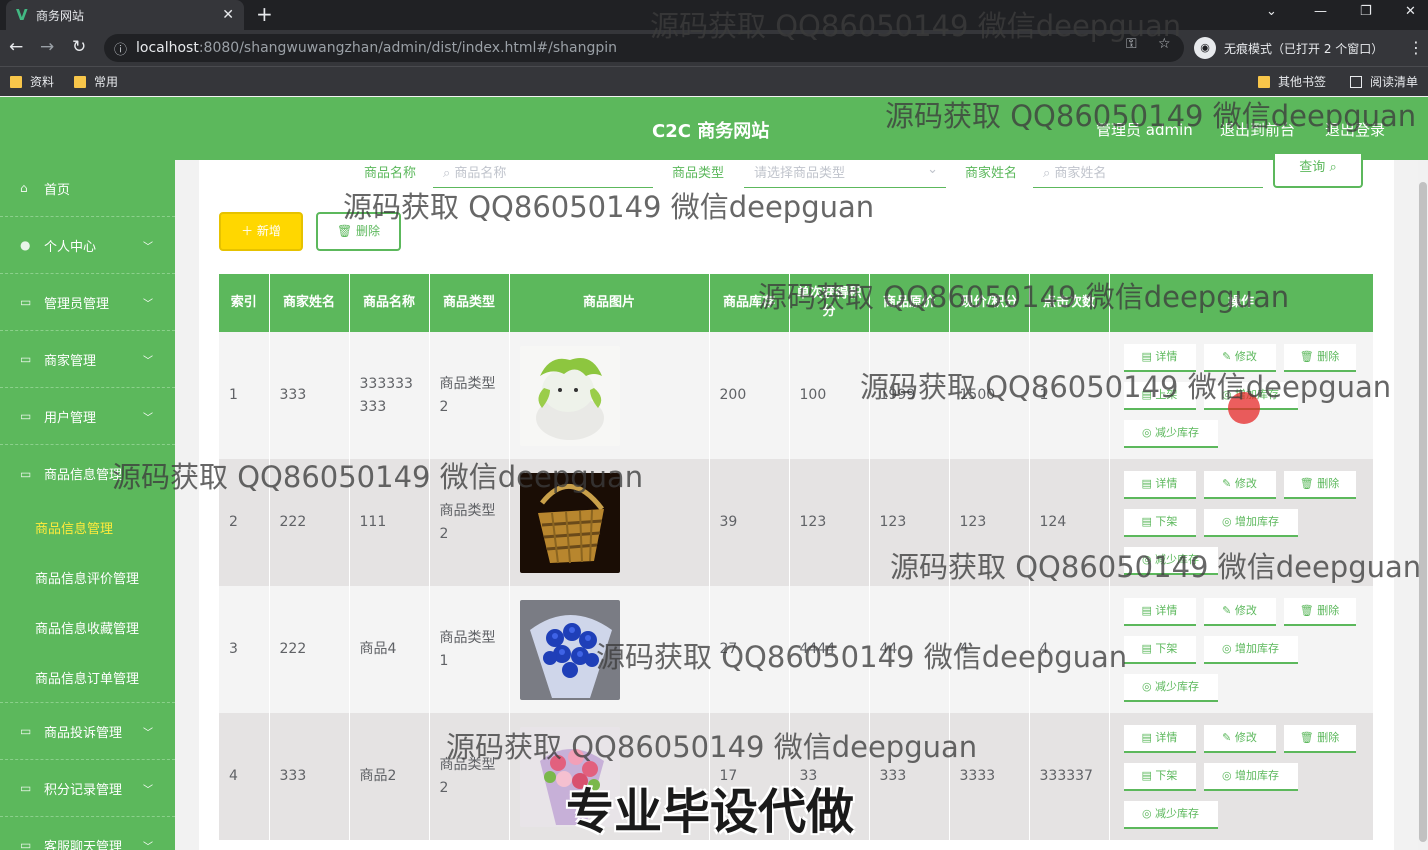 The height and width of the screenshot is (850, 1428). I want to click on add-button: ＋ 新增, so click(261, 231).